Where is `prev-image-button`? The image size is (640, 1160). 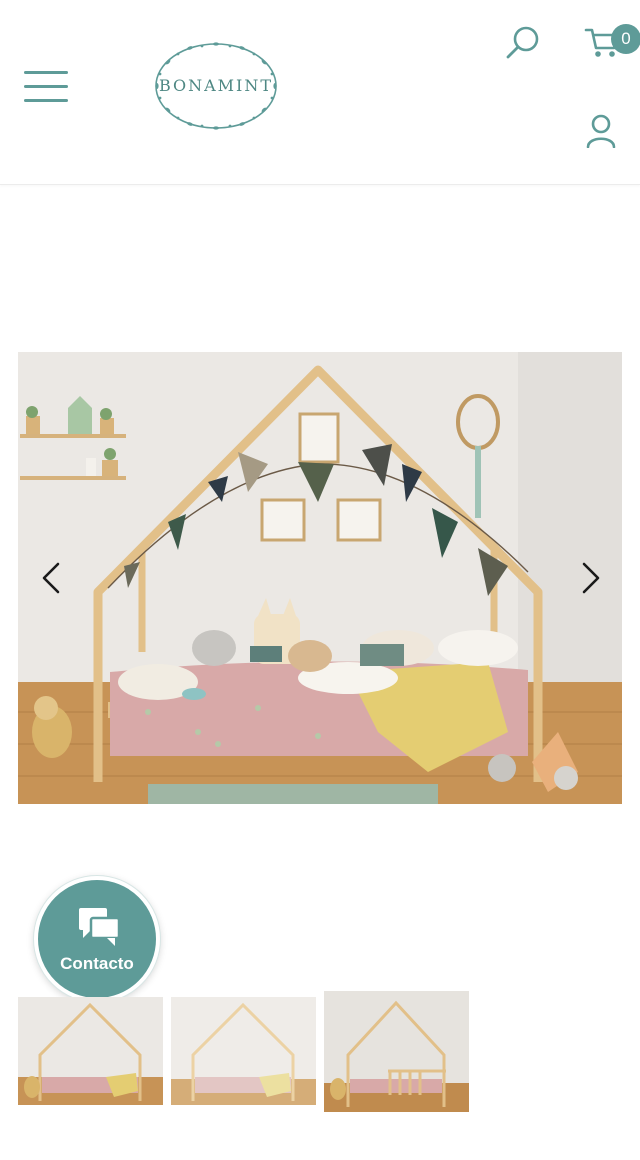 prev-image-button is located at coordinates (51, 578).